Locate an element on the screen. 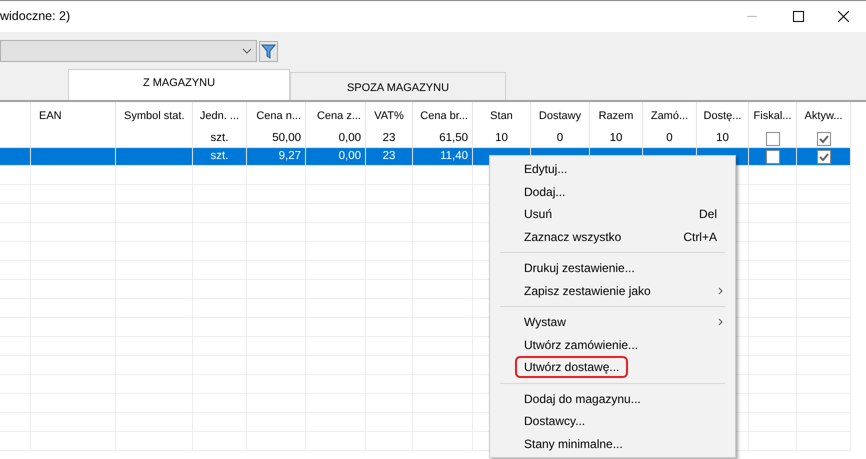  menu-item: Wystaw is located at coordinates (545, 322).